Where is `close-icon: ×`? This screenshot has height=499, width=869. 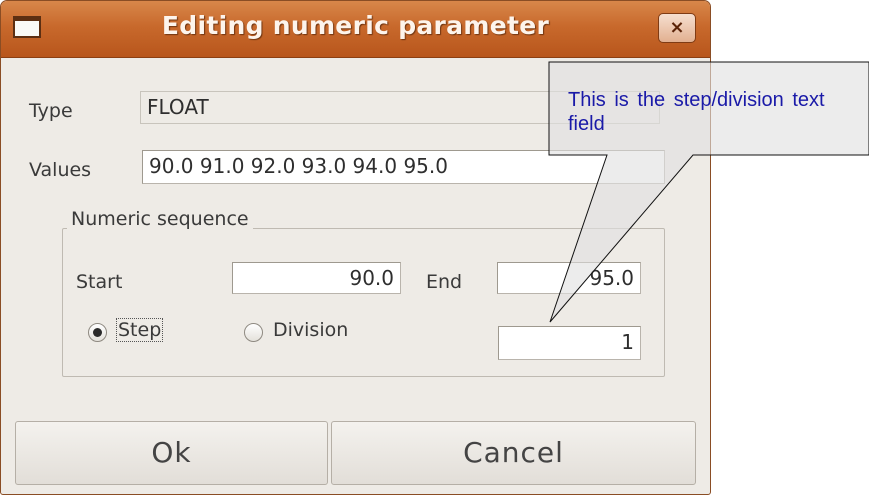
close-icon: × is located at coordinates (677, 27).